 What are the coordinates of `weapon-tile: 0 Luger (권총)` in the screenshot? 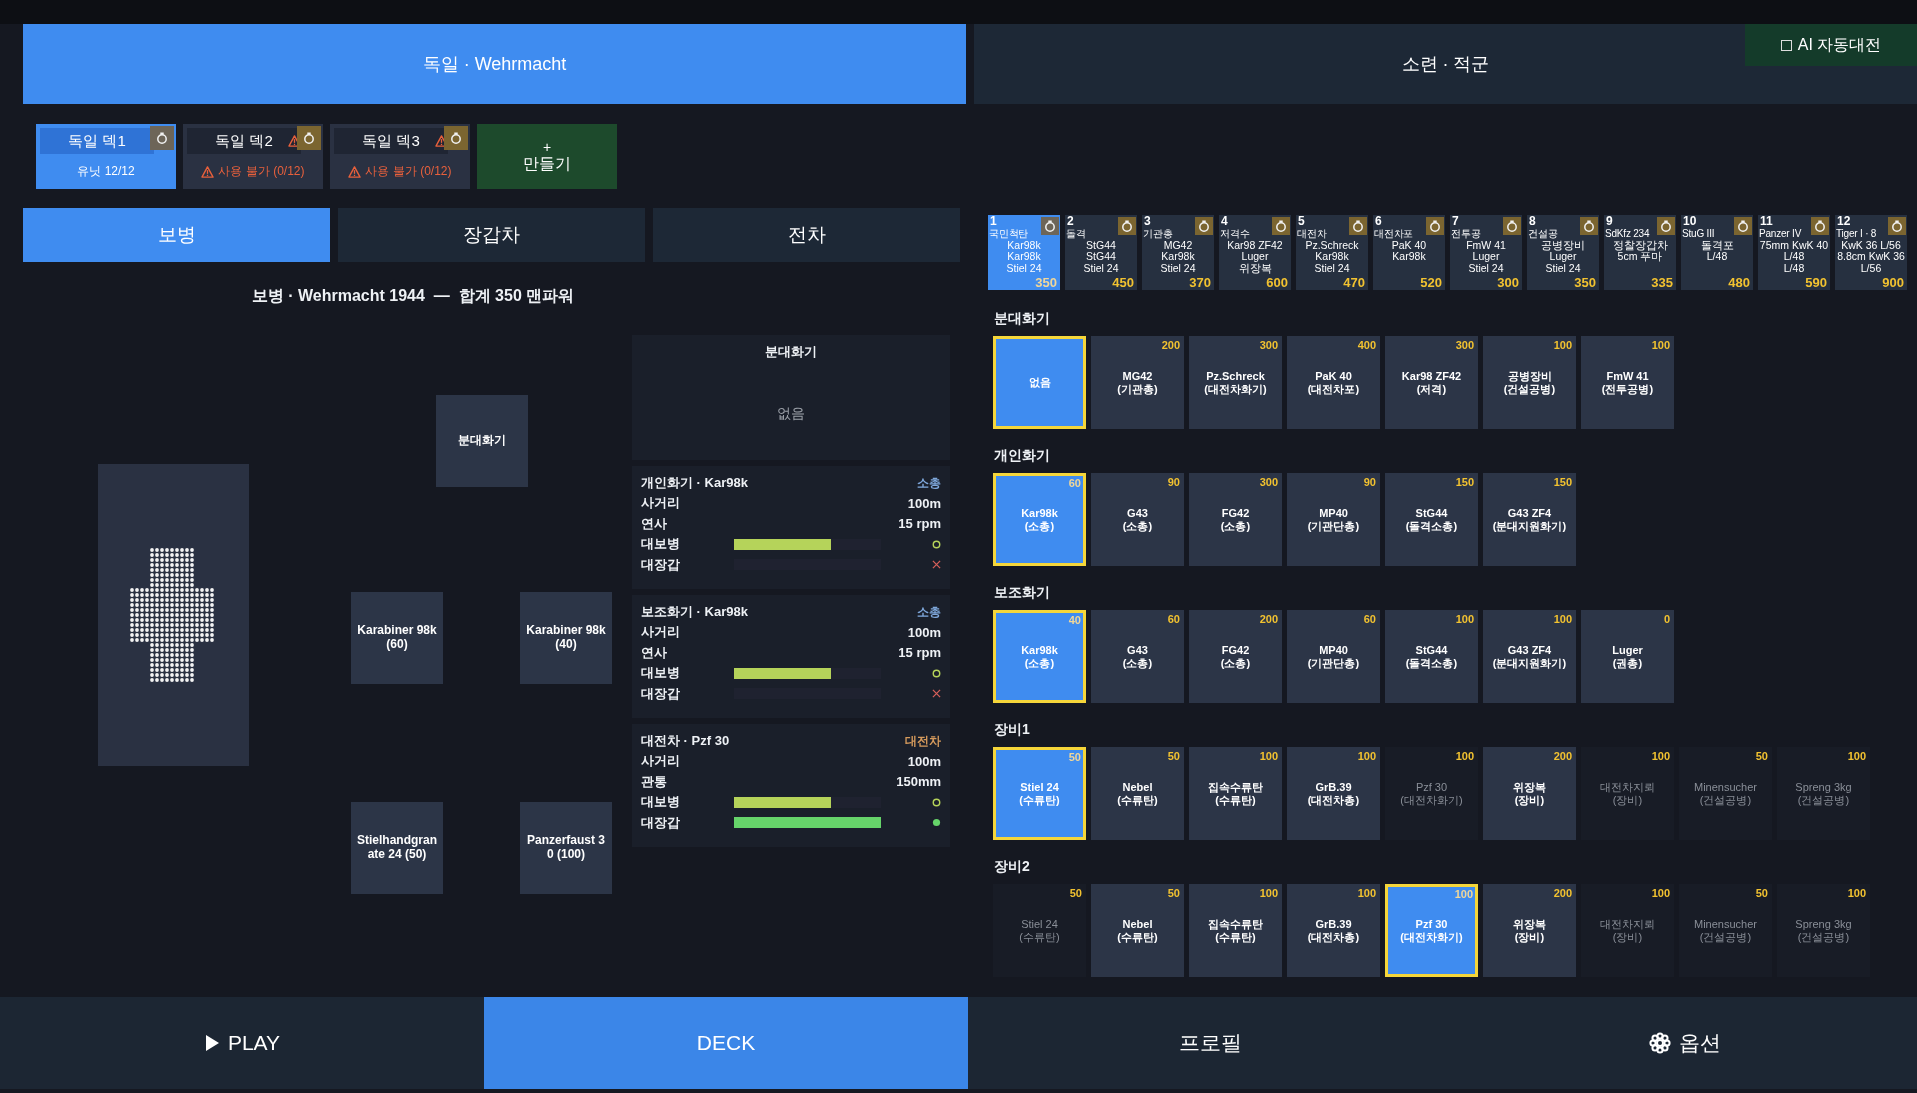 It's located at (1627, 656).